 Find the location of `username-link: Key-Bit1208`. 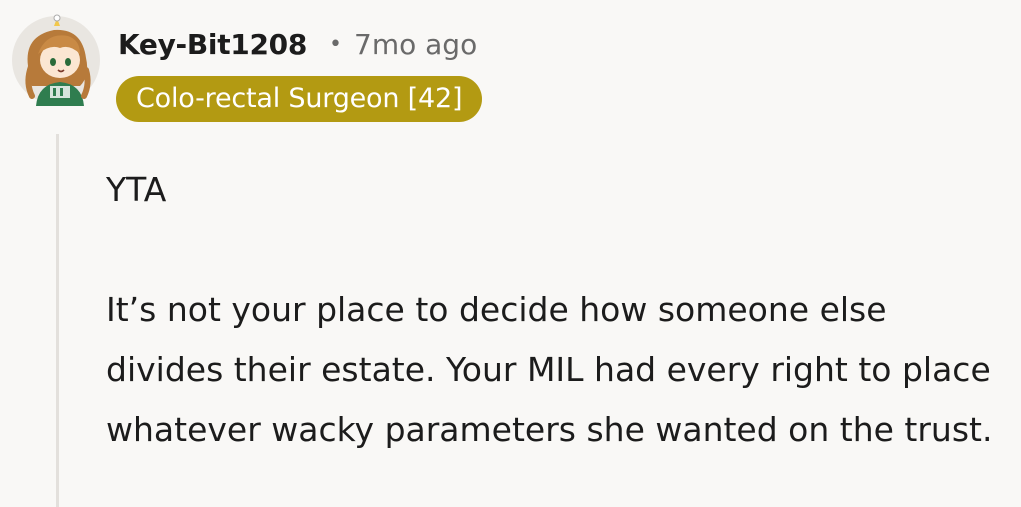

username-link: Key-Bit1208 is located at coordinates (212, 44).